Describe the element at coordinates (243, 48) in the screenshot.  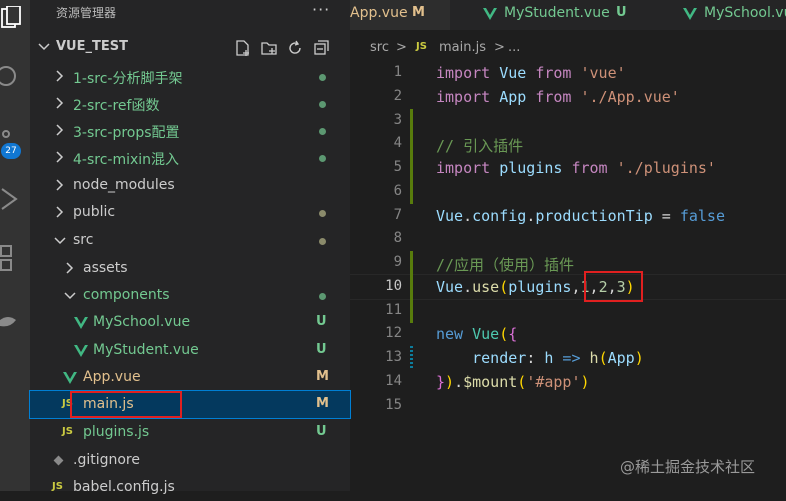
I see `new-file-icon` at that location.